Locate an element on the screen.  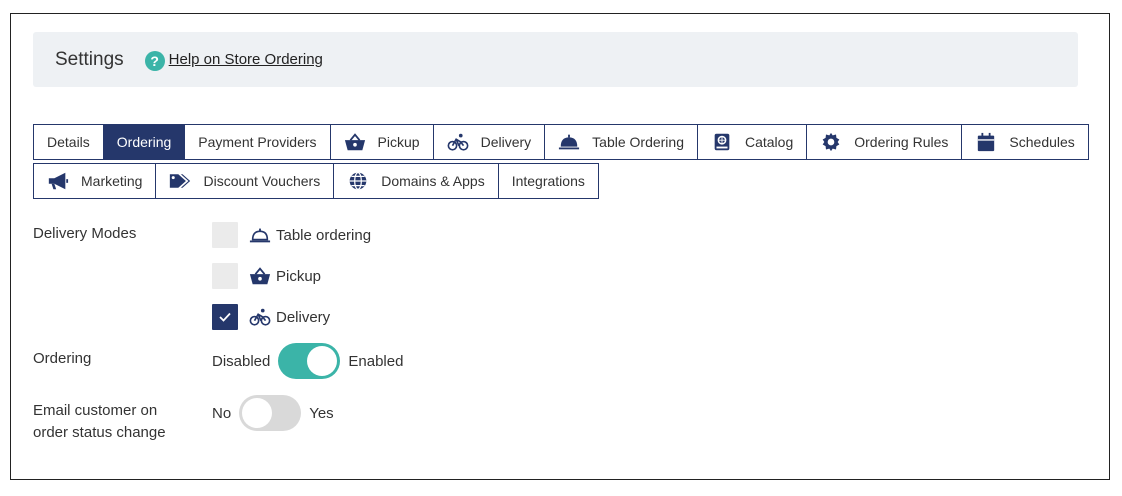
tab-label: Marketing is located at coordinates (112, 181).